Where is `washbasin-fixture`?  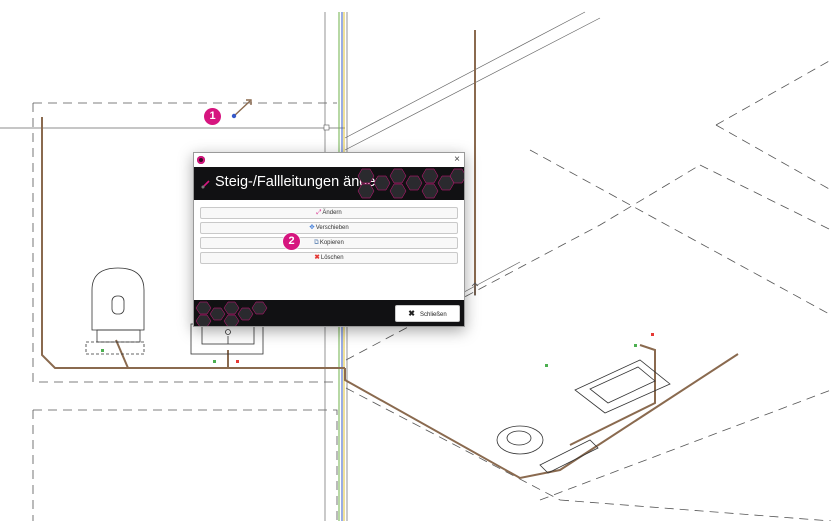 washbasin-fixture is located at coordinates (227, 339).